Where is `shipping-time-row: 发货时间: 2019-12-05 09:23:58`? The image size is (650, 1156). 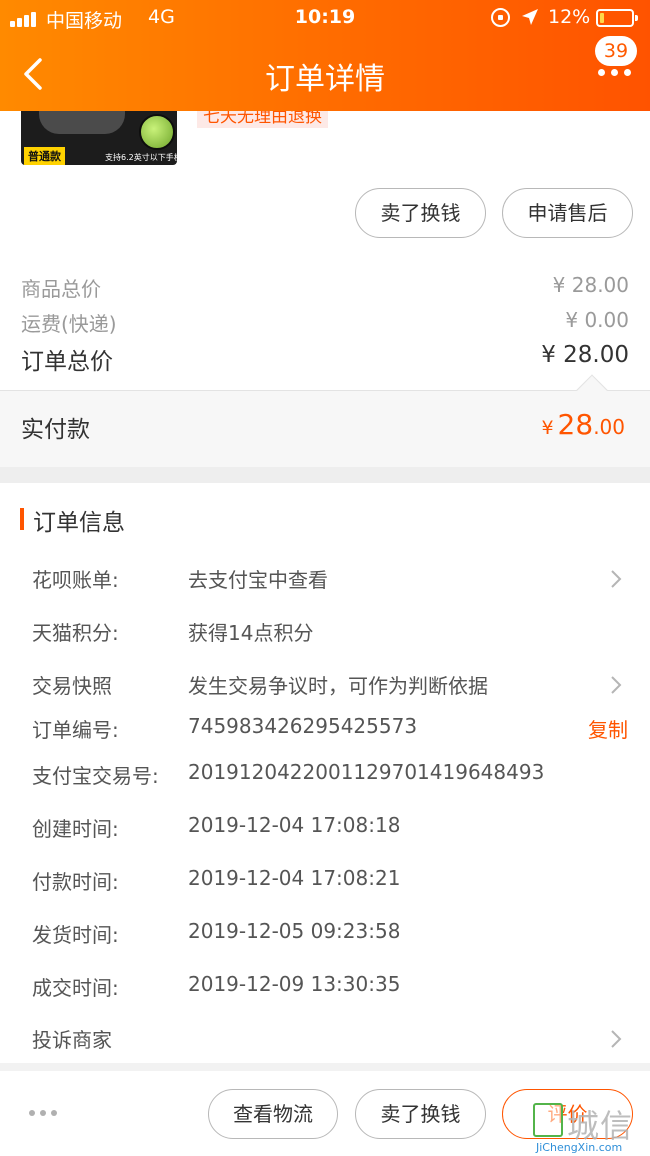 shipping-time-row: 发货时间: 2019-12-05 09:23:58 is located at coordinates (325, 934).